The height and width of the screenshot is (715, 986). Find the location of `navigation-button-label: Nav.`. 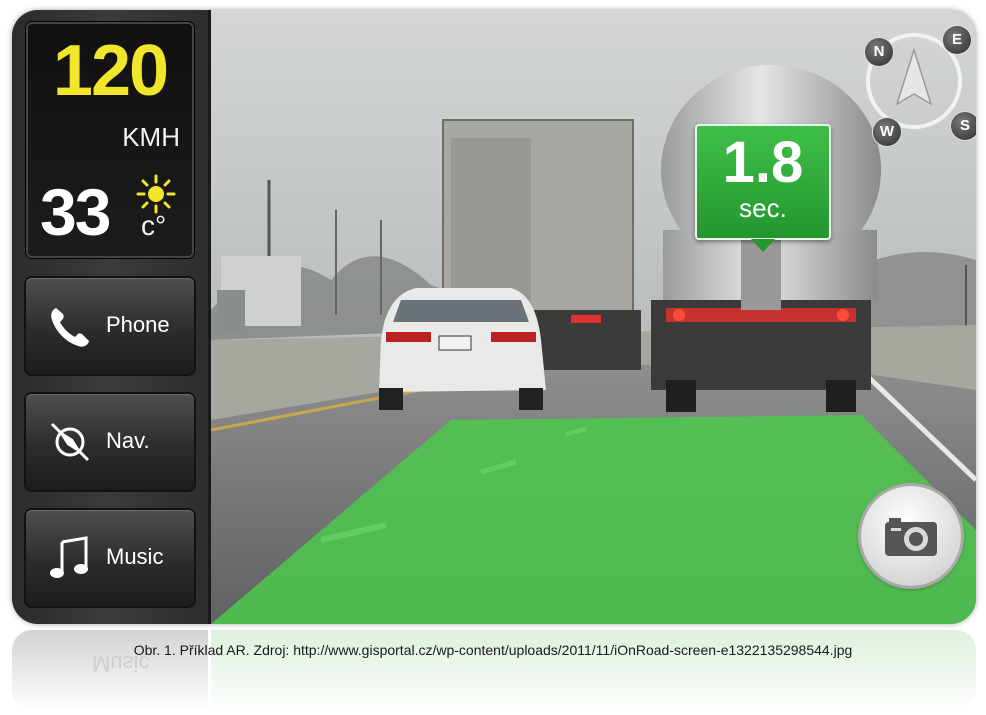

navigation-button-label: Nav. is located at coordinates (128, 440).